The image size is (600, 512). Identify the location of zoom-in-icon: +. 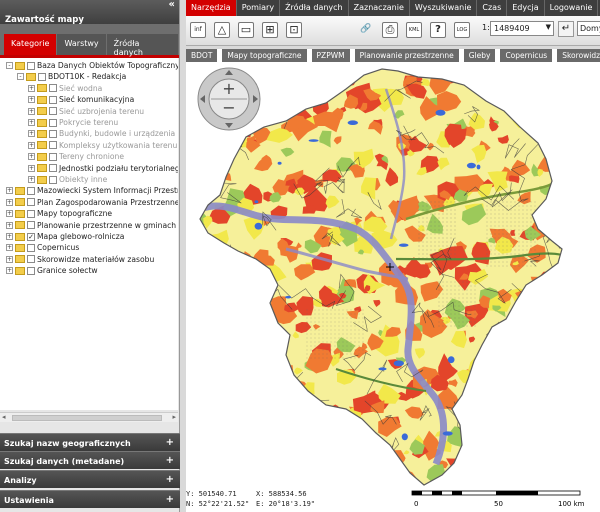
(228, 88).